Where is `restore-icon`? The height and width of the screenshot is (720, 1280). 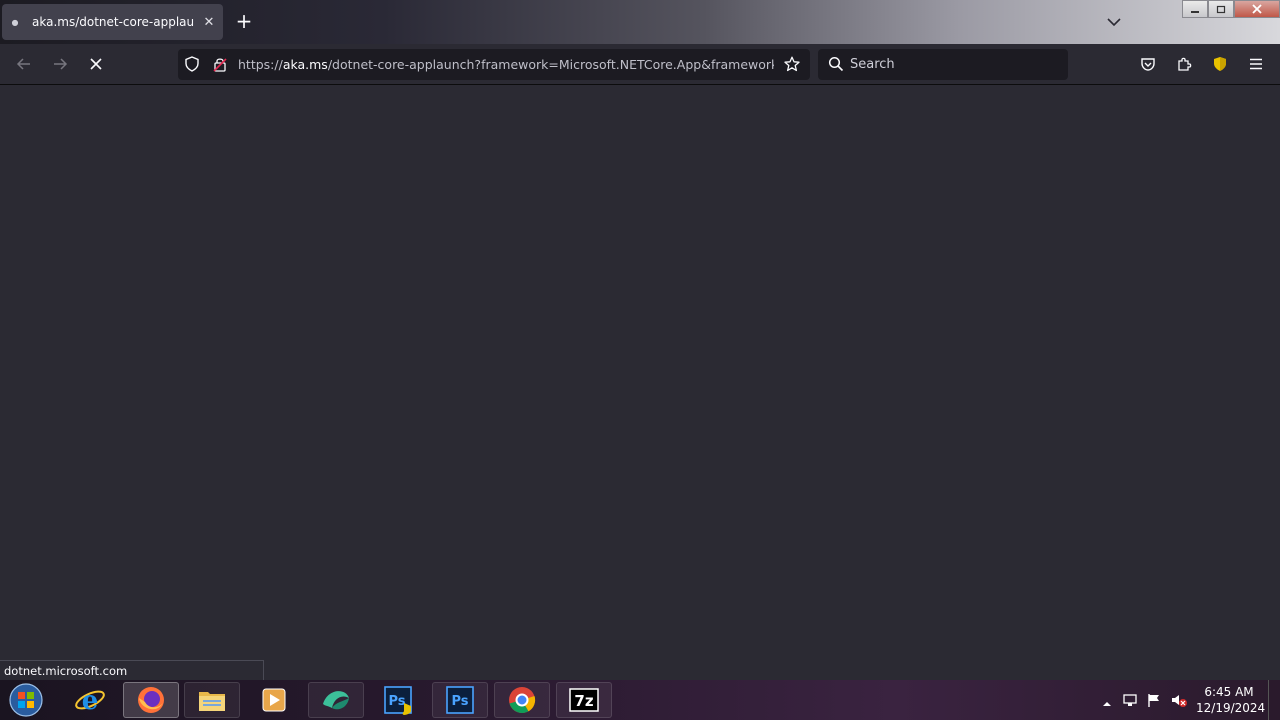
restore-icon is located at coordinates (1221, 9).